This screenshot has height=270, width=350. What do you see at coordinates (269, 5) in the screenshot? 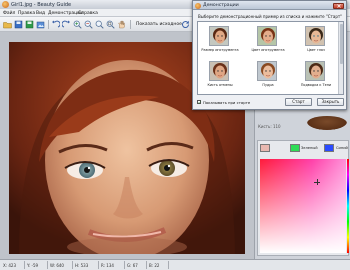
I see `dialog-title-bar: Демонстрации` at bounding box center [269, 5].